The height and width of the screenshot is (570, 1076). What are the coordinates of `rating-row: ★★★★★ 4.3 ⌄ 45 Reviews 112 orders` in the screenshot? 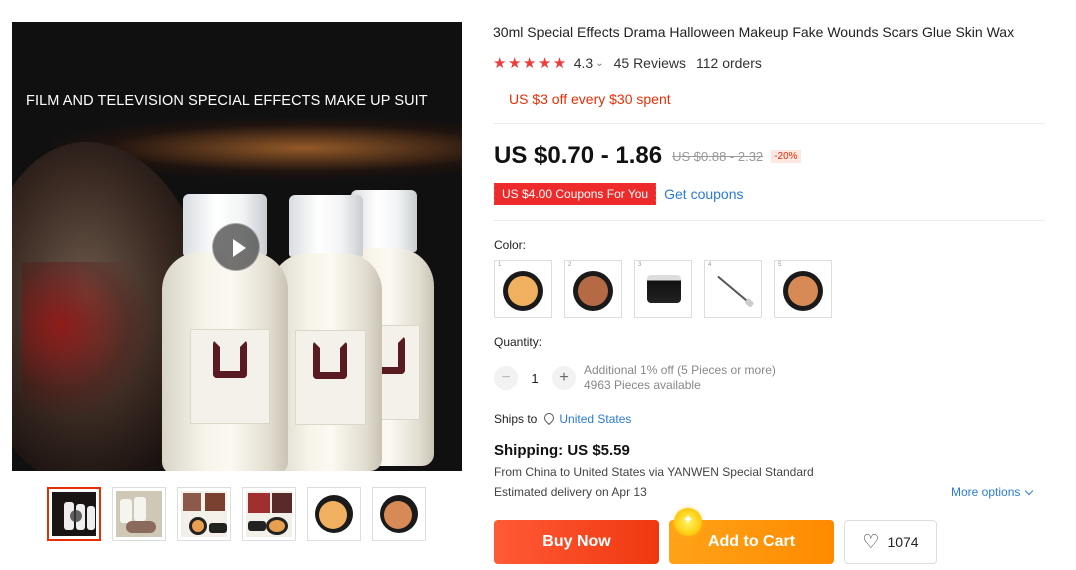 It's located at (627, 63).